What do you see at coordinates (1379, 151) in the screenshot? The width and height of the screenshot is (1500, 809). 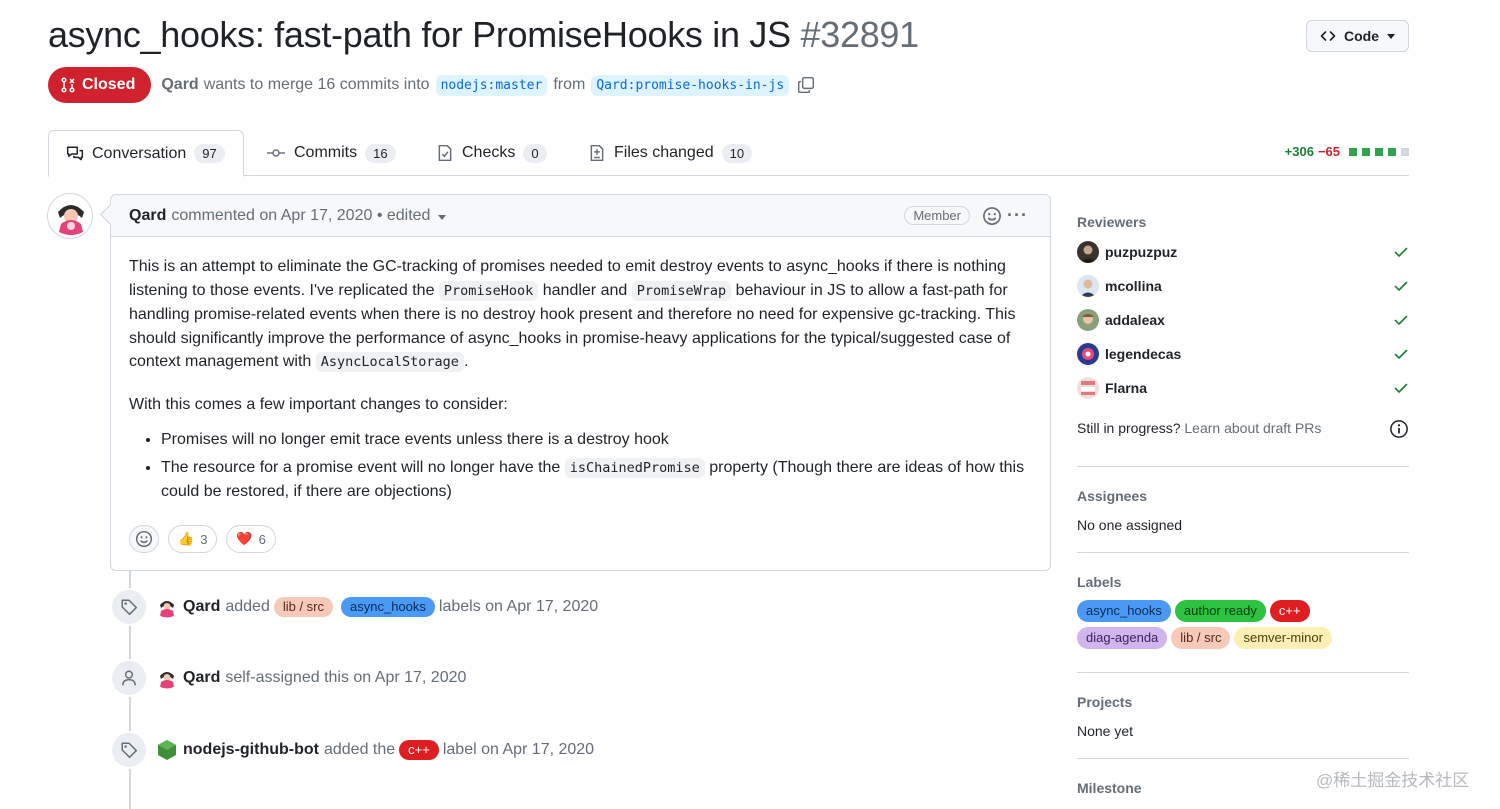 I see `diffstat-block` at bounding box center [1379, 151].